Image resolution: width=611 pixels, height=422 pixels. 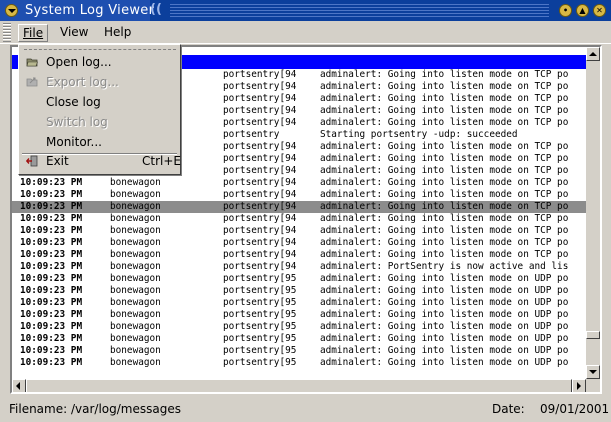 I want to click on menu-help: Help, so click(x=117, y=33).